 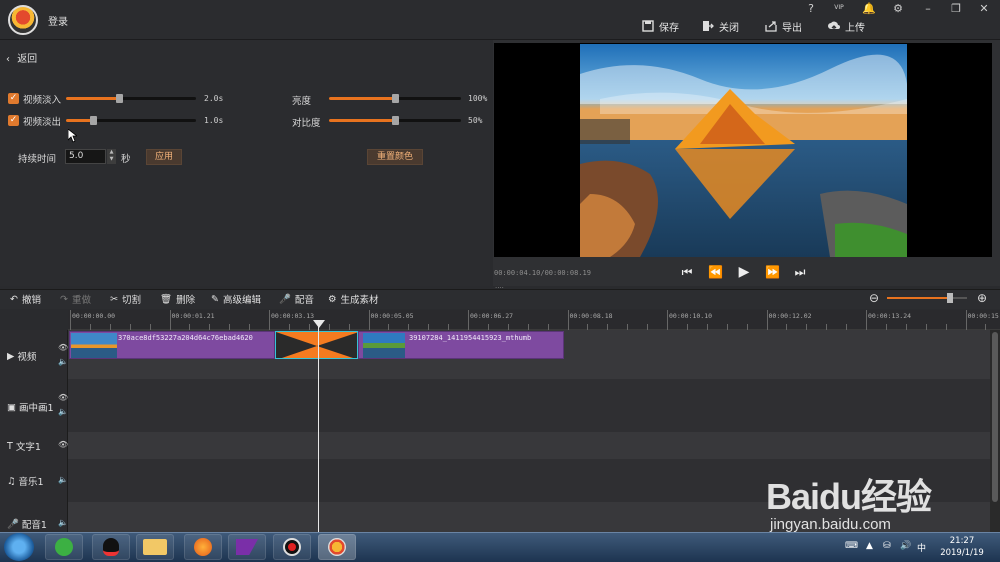 I want to click on bell-icon: 🔔, so click(x=869, y=9).